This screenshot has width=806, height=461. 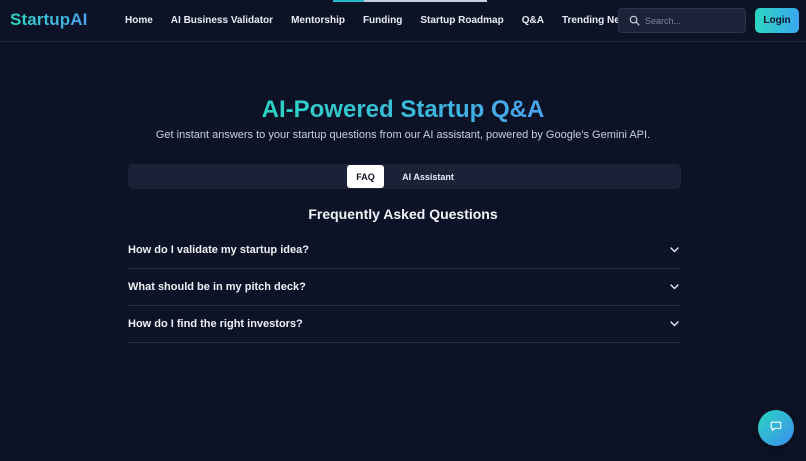 I want to click on faq-question: How do I find the right investors?, so click(x=215, y=324).